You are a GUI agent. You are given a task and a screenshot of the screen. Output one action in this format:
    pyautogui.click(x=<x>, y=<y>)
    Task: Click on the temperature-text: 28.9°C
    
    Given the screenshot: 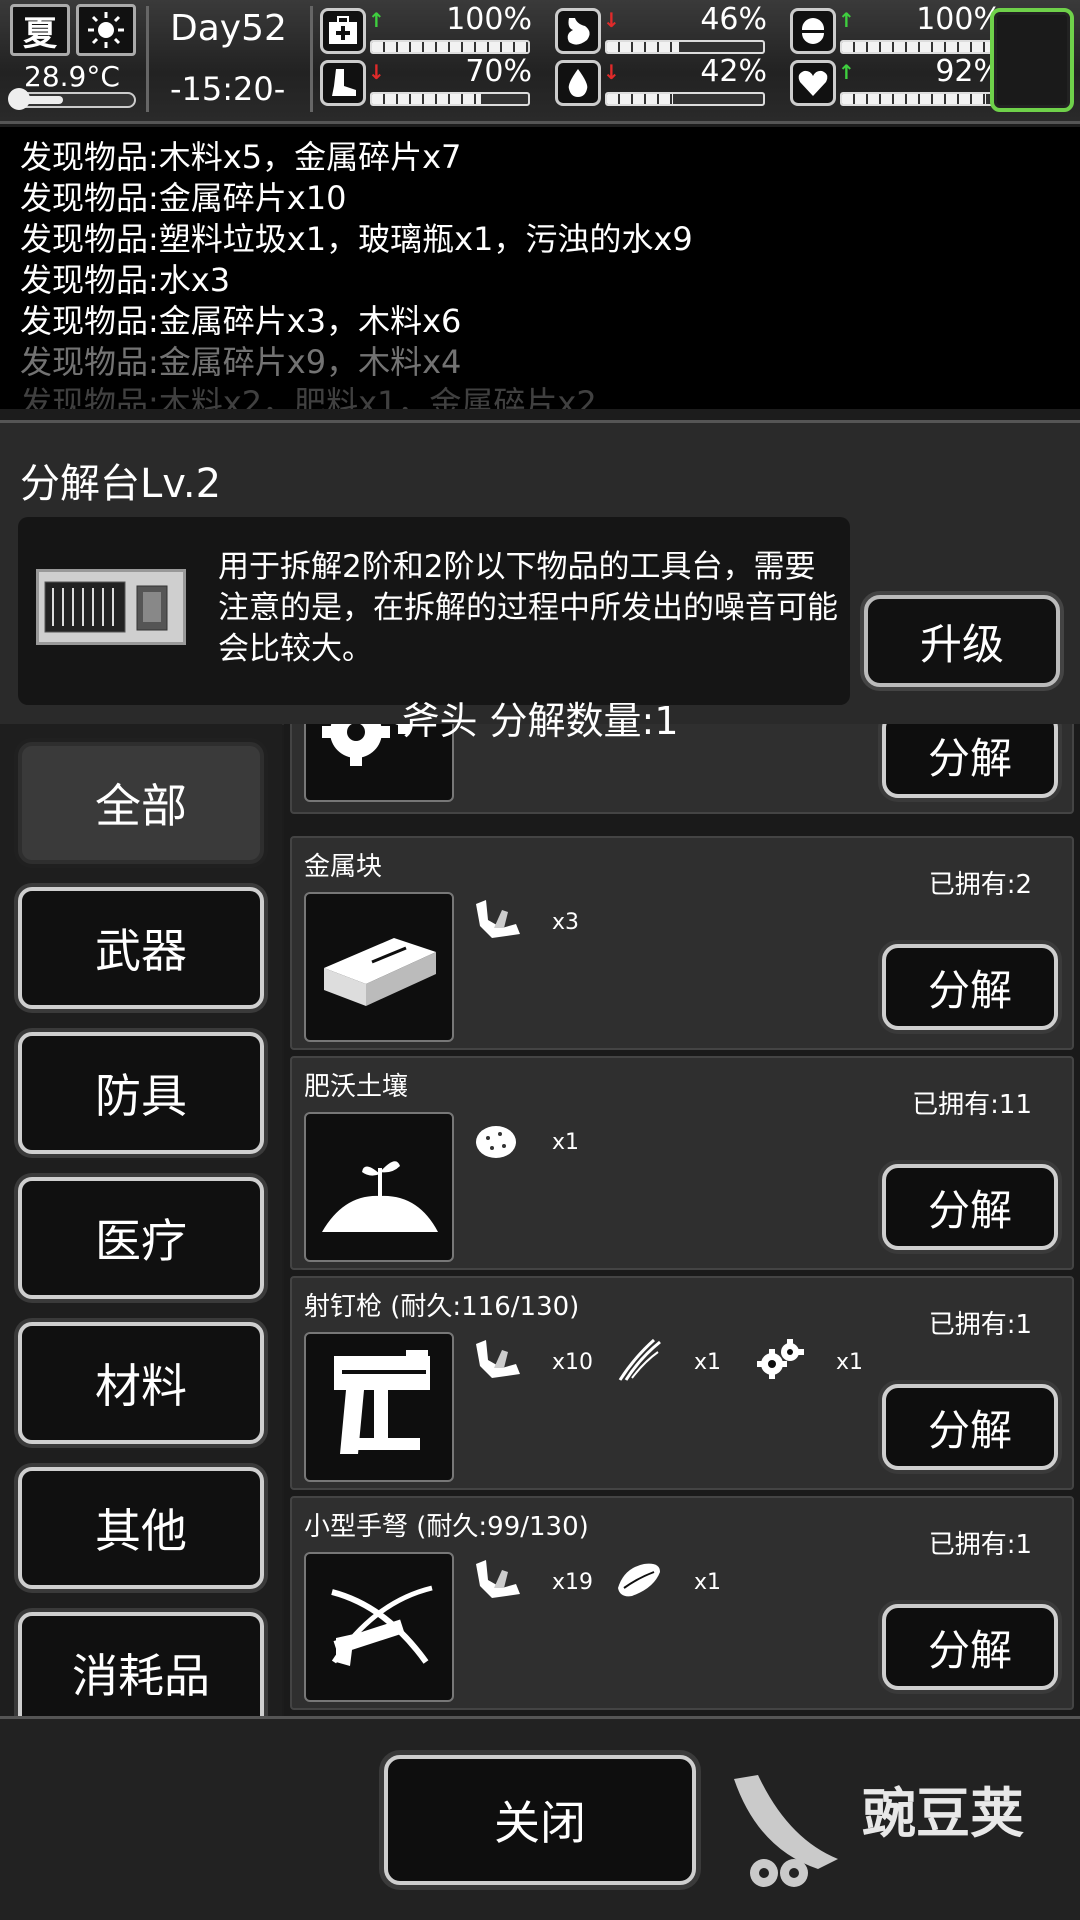 What is the action you would take?
    pyautogui.click(x=72, y=76)
    